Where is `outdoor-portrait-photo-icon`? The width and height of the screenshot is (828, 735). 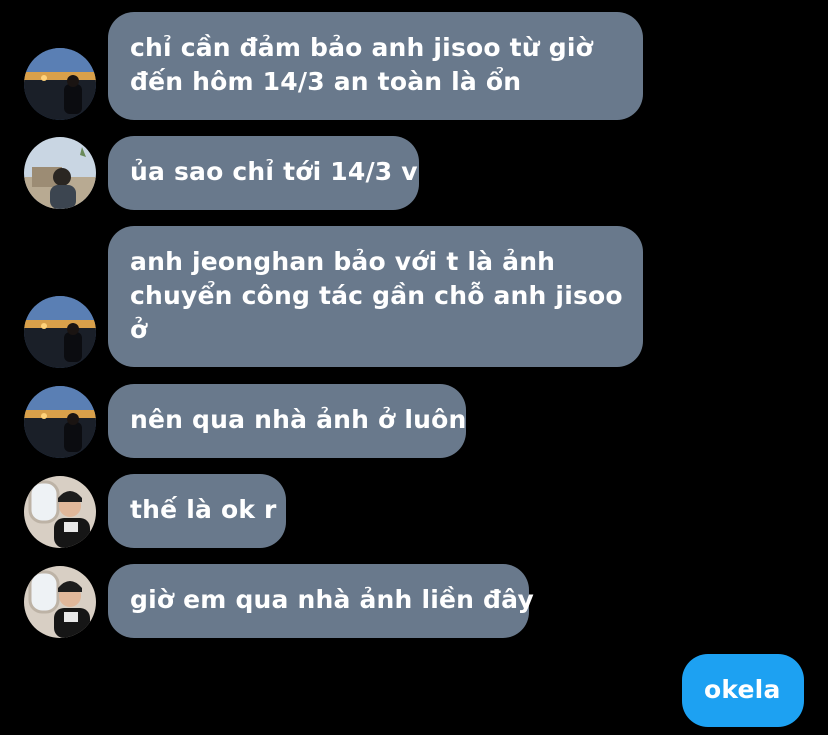
outdoor-portrait-photo-icon is located at coordinates (60, 173).